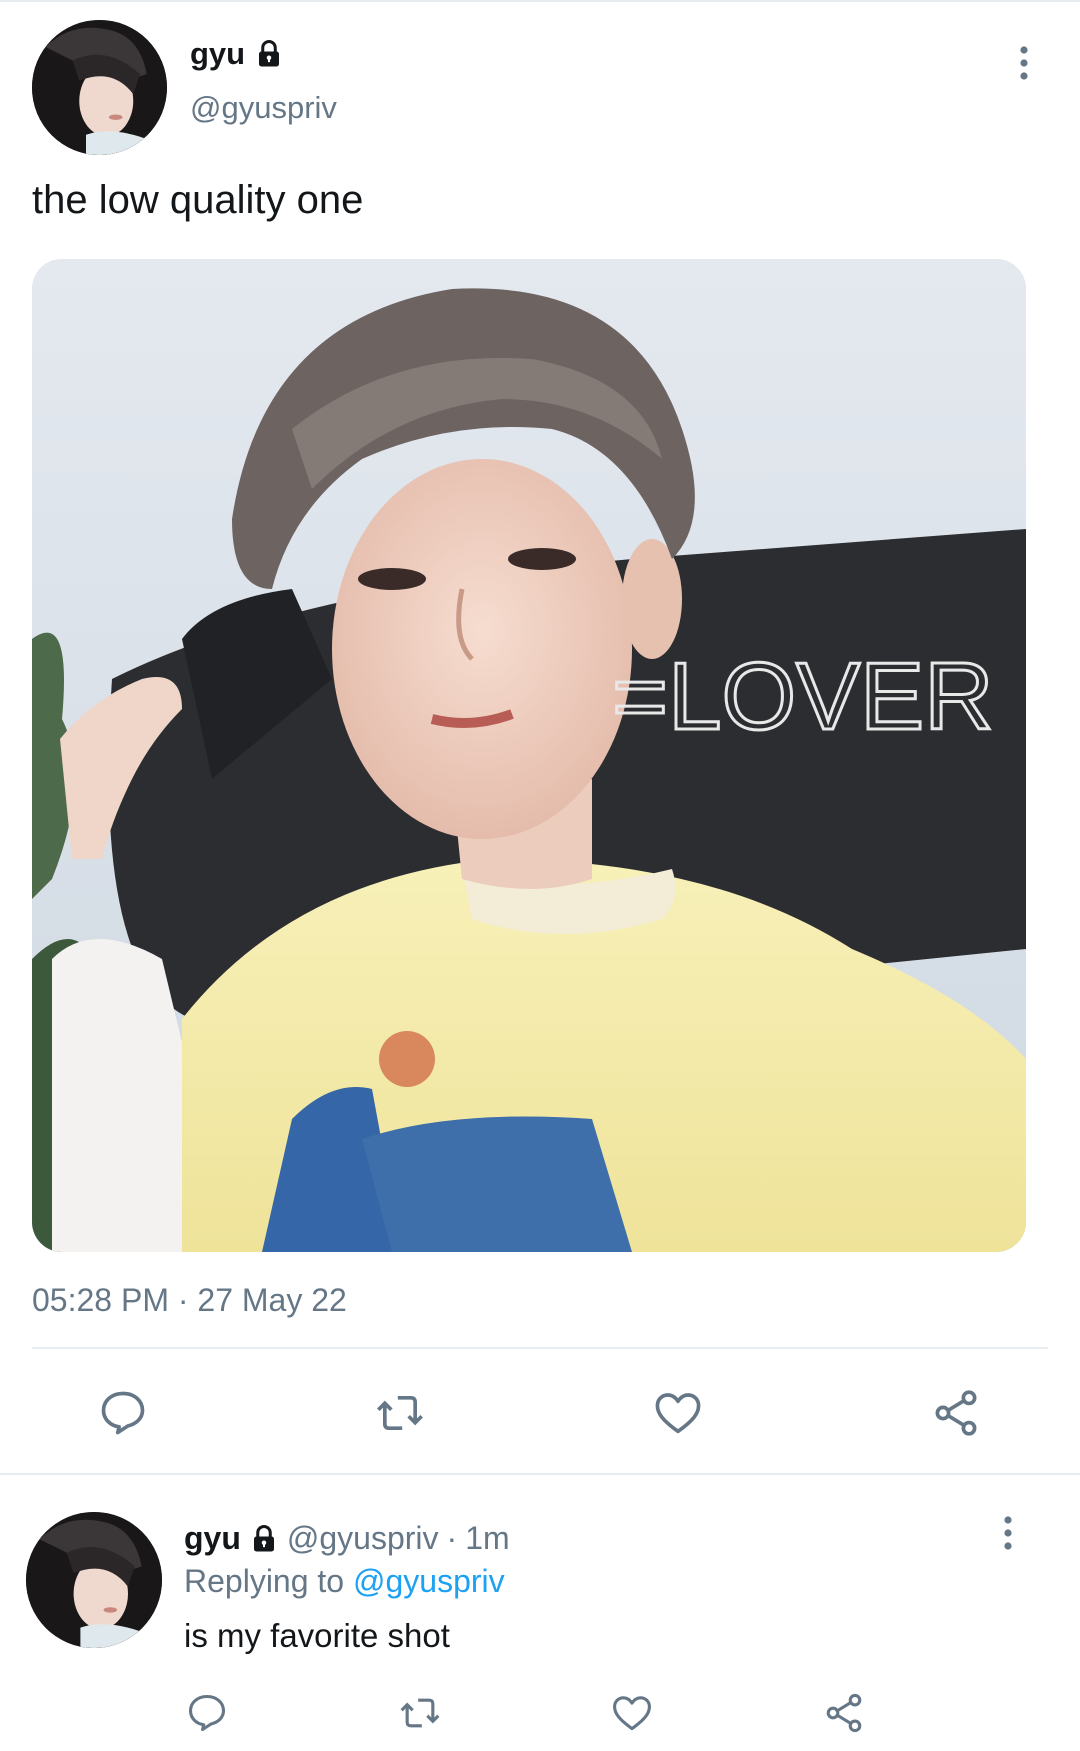 This screenshot has width=1080, height=1751. I want to click on replying-to-line: Replying to @gyuspriv, so click(344, 1581).